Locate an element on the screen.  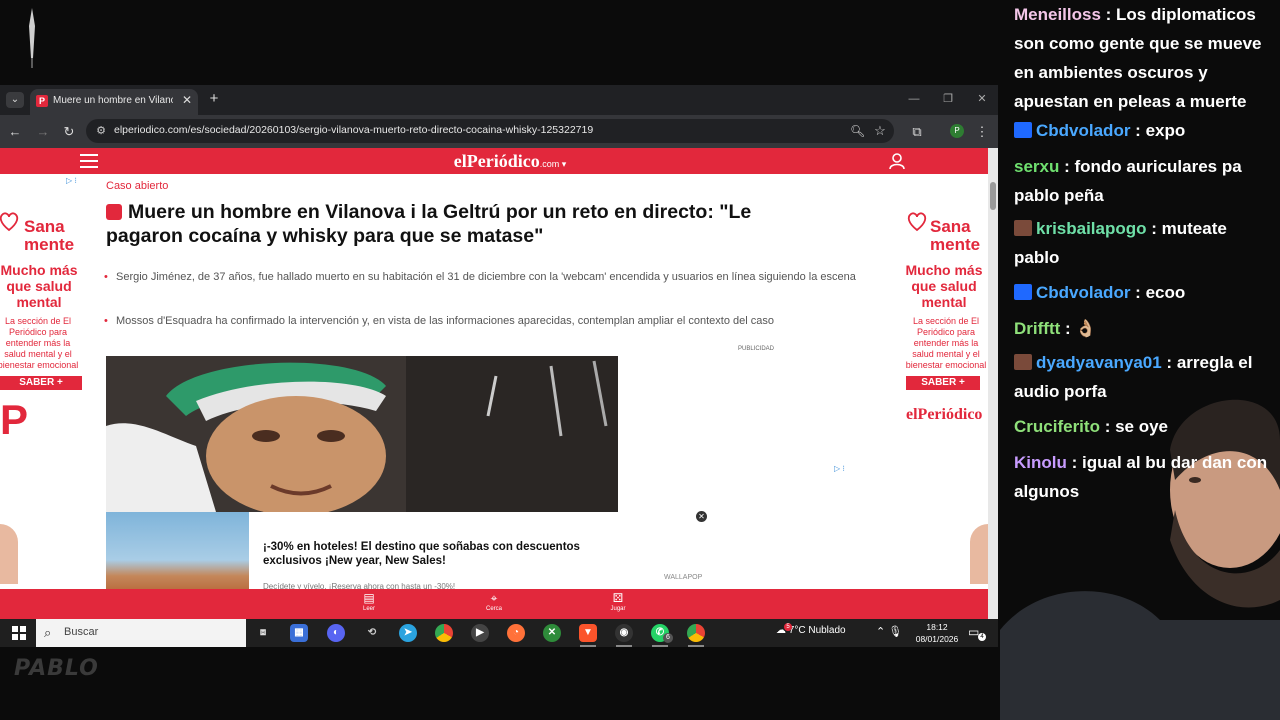
chat-username: serxu is located at coordinates (1036, 166).